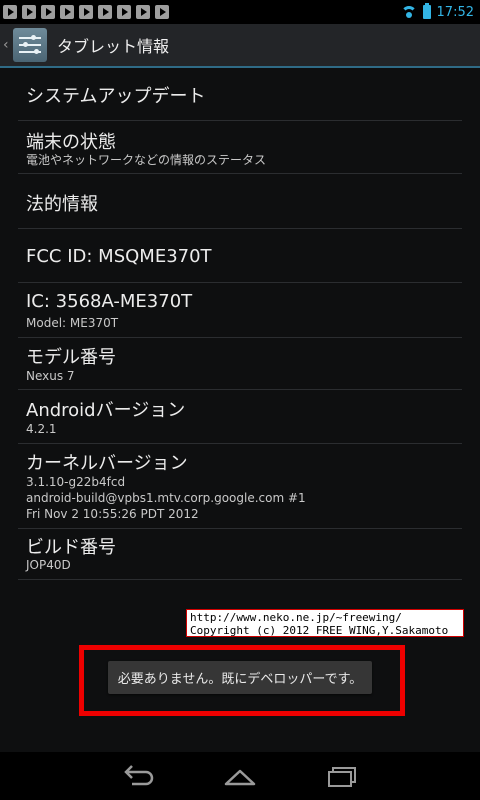 The image size is (480, 800). I want to click on settings-icon, so click(30, 45).